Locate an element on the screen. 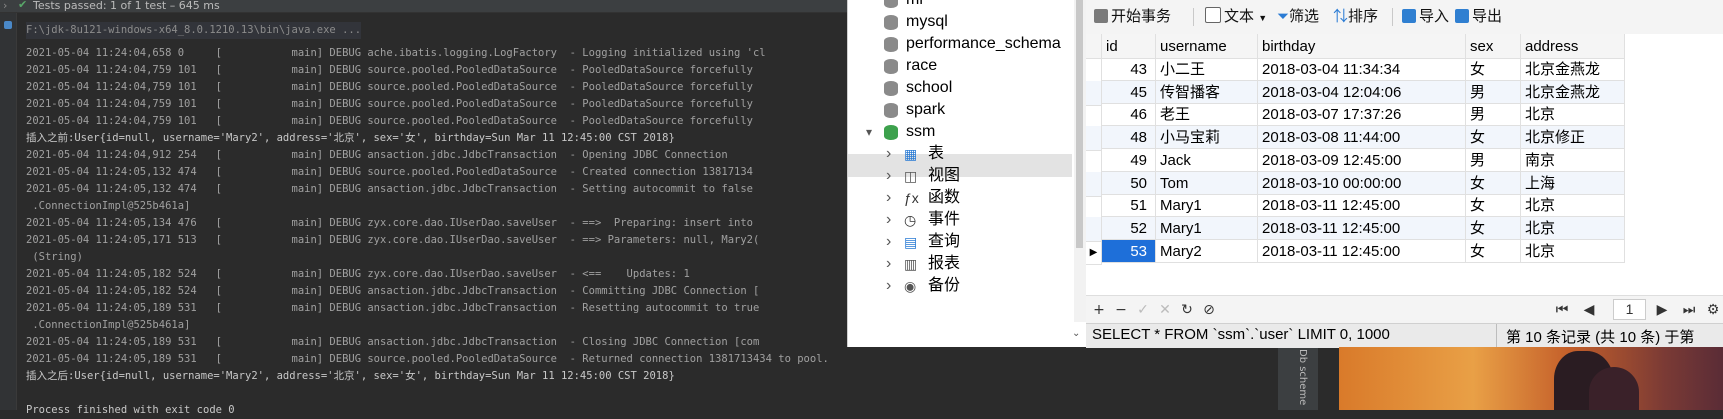  table-row: ▶ 53 Mary2 2018-03-11 12:45:00 女北京 is located at coordinates (1404, 252).